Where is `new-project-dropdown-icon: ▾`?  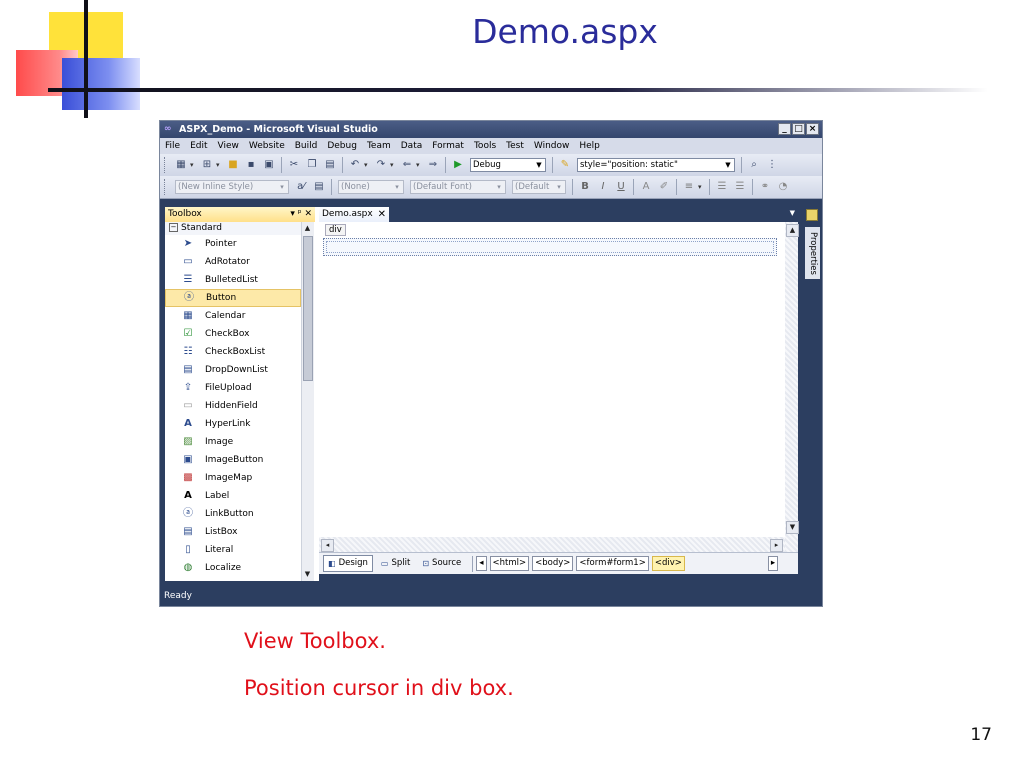
new-project-dropdown-icon: ▾ is located at coordinates (193, 165).